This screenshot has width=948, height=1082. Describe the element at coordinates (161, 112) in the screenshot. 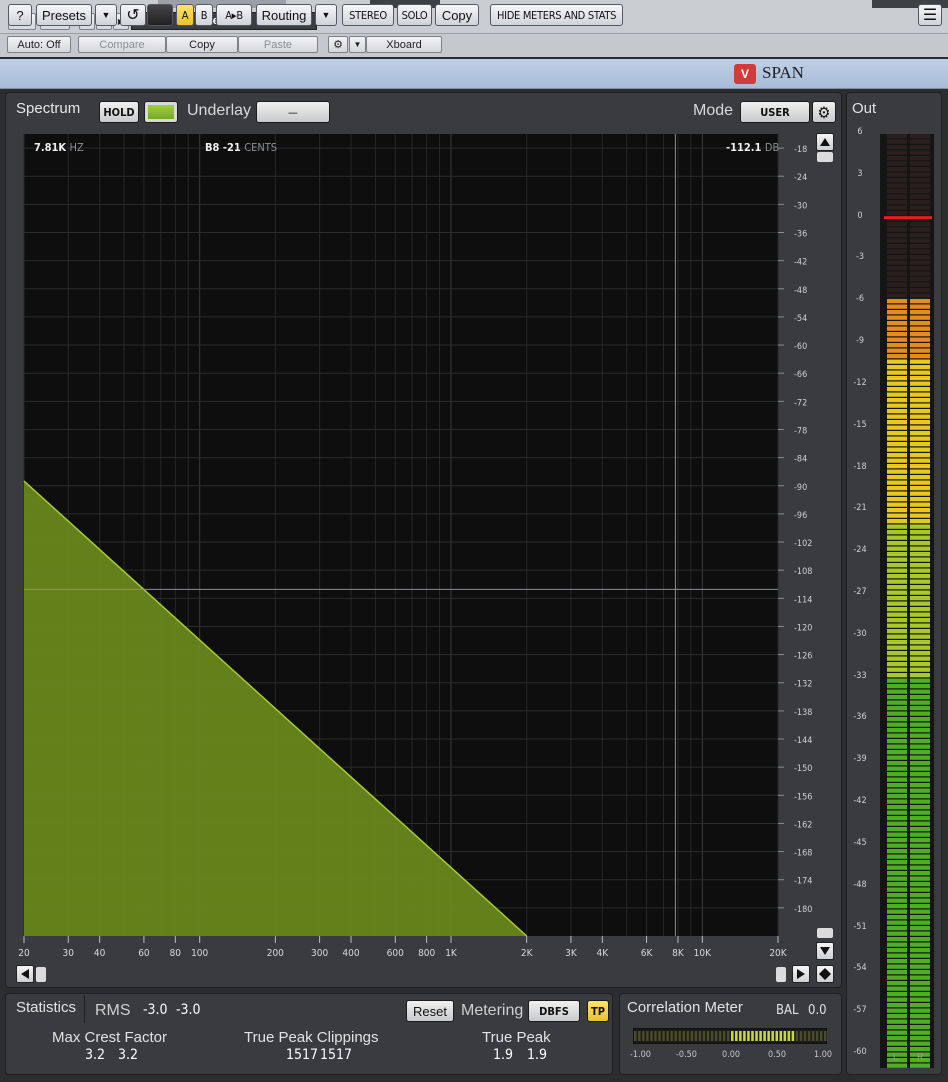

I see `hold-led-toggle` at that location.